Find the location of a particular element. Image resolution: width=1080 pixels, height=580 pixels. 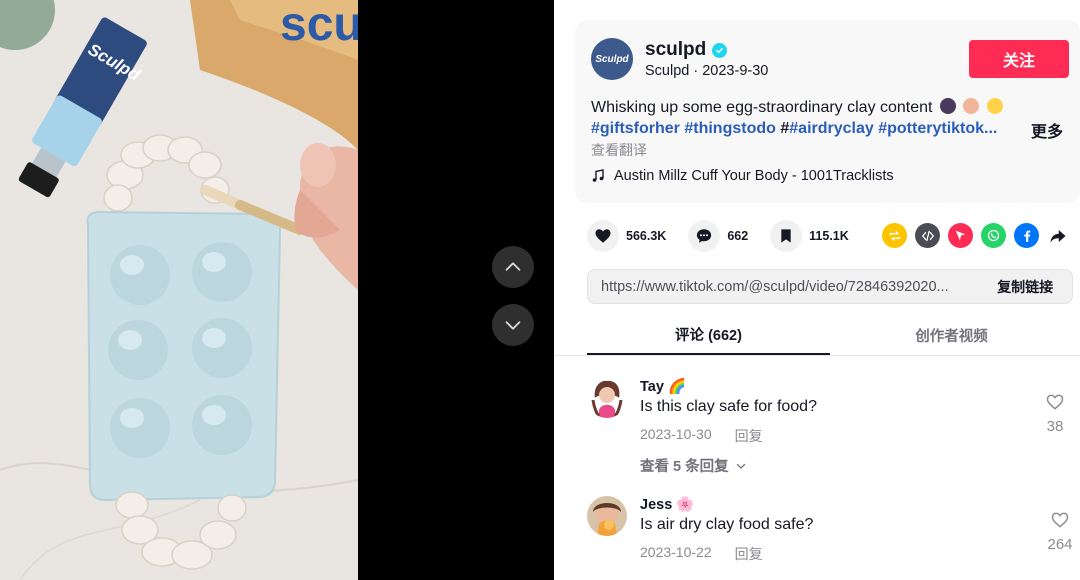

comment-button: 662 is located at coordinates (718, 236).